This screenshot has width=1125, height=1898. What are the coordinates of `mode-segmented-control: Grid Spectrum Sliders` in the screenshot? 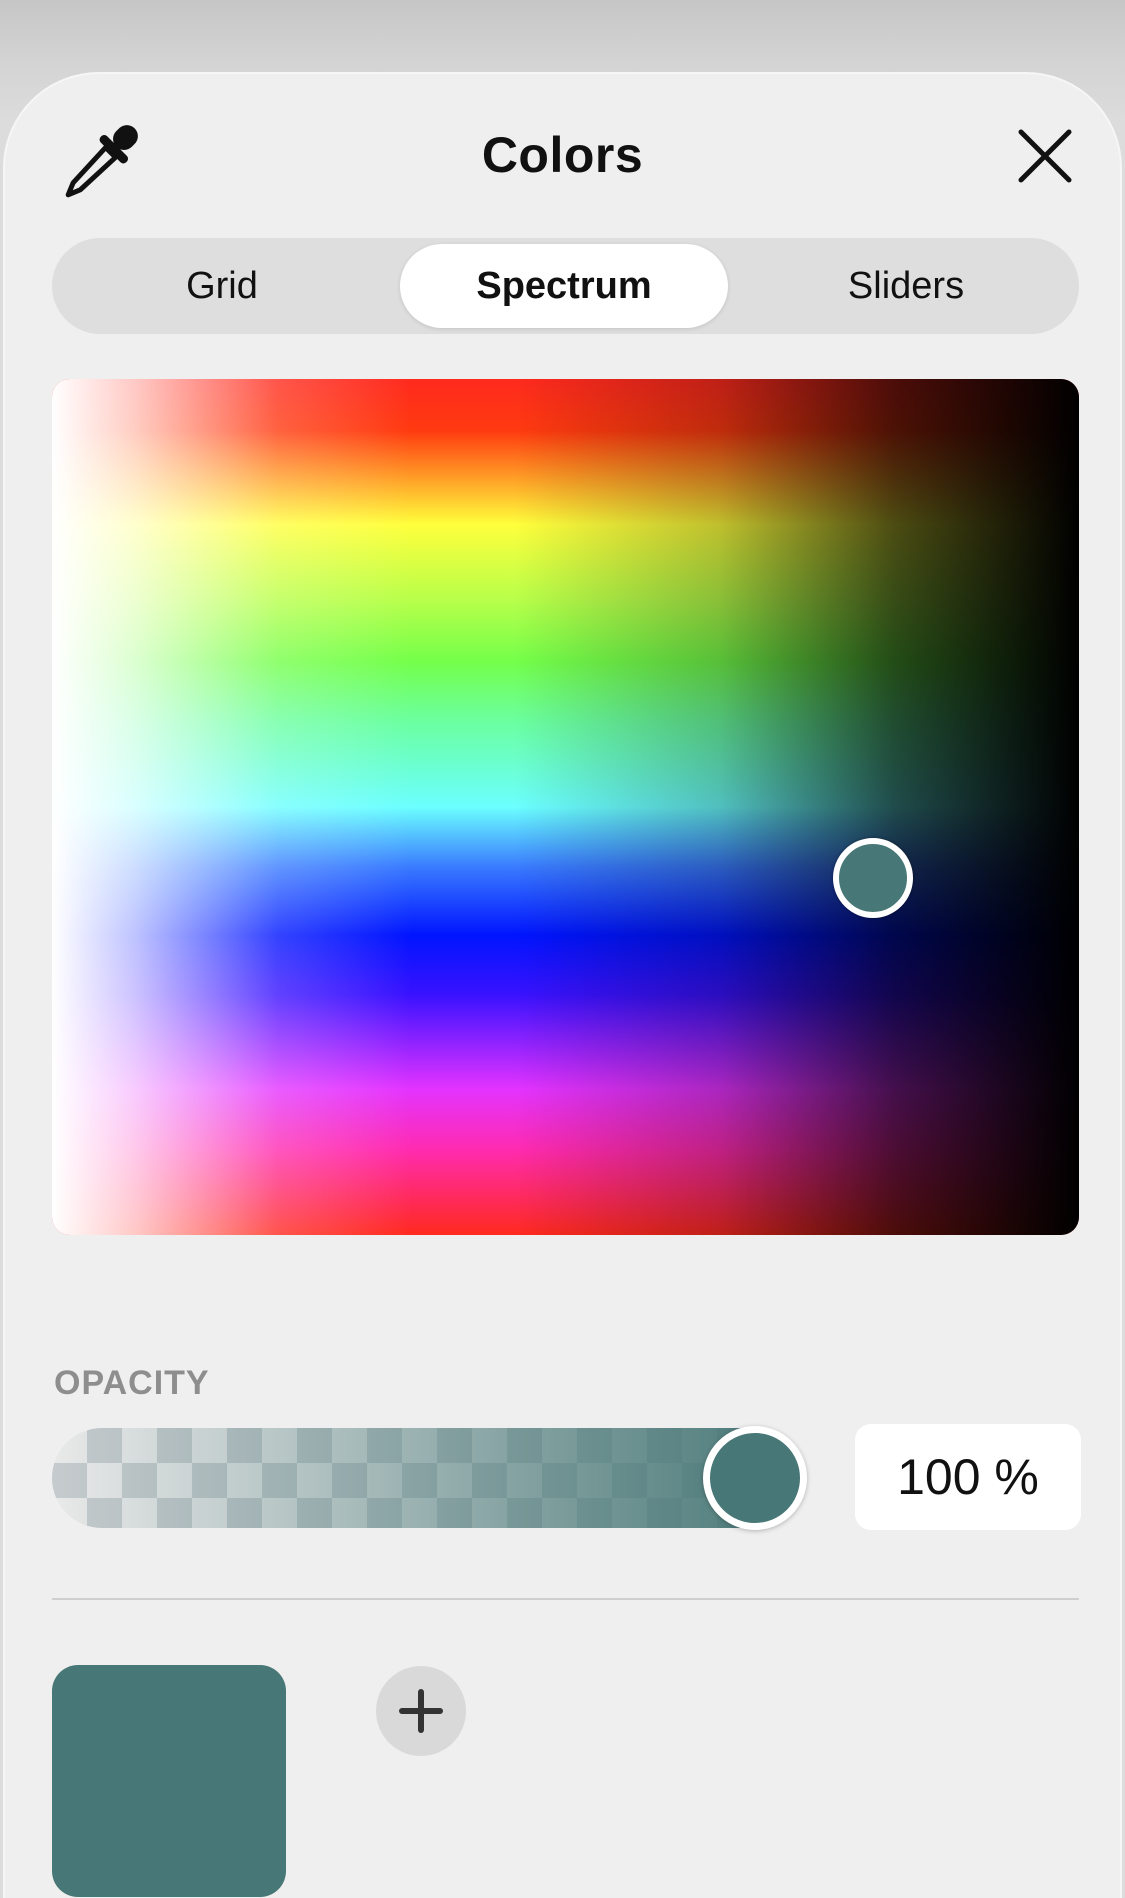 It's located at (565, 286).